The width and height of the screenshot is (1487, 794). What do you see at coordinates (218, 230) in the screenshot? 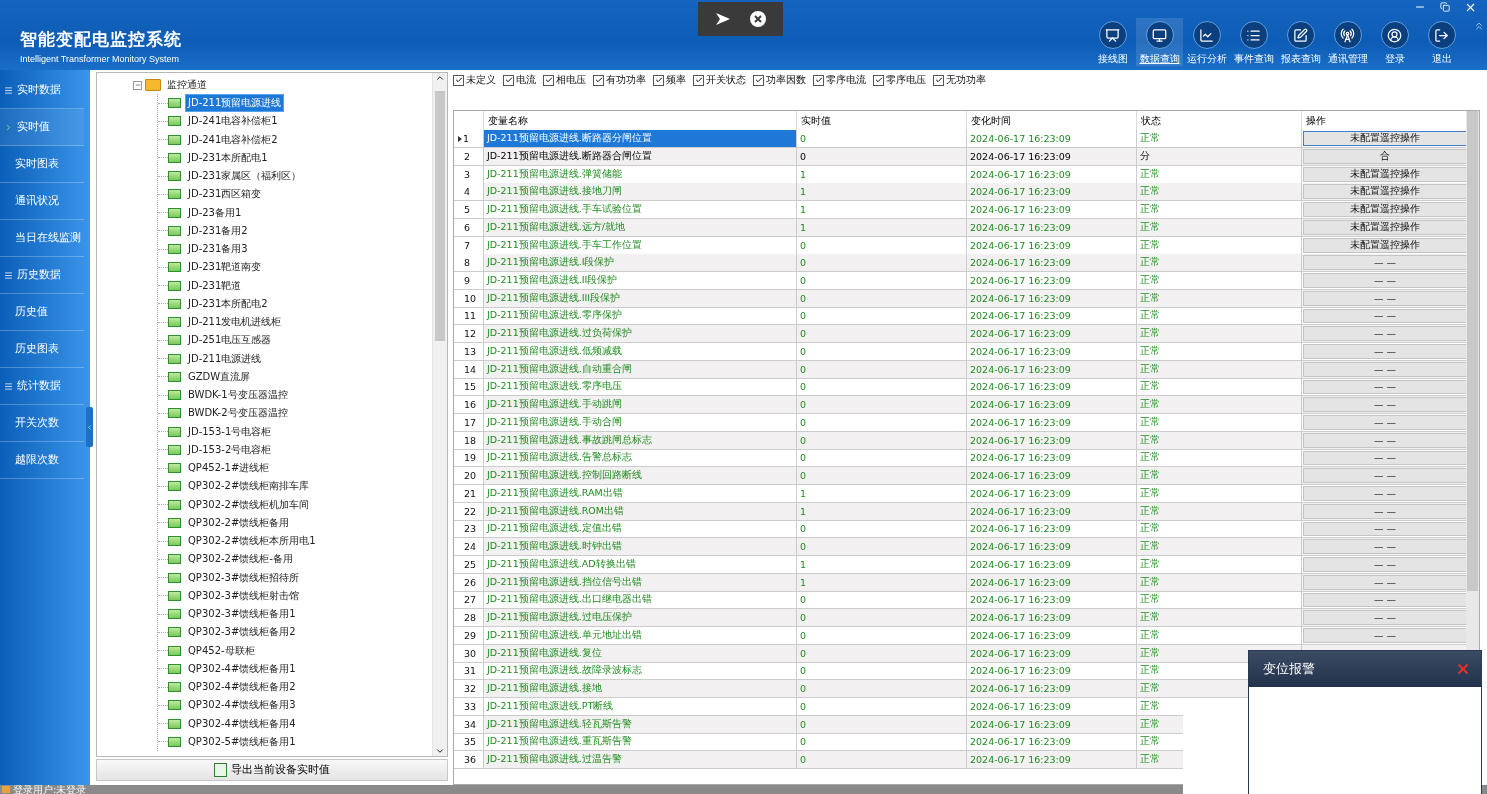
I see `tree-item: JD-231备用2` at bounding box center [218, 230].